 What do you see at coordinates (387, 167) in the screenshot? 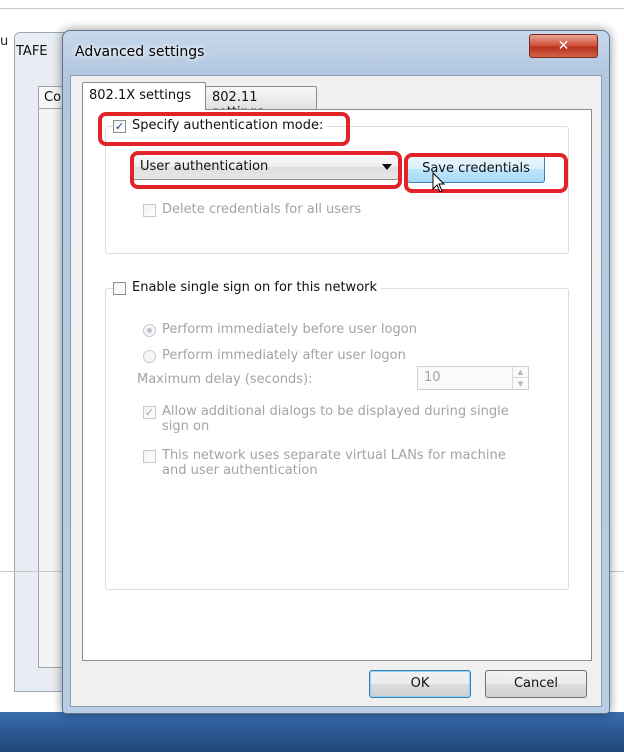
I see `dropdown-arrow-icon` at bounding box center [387, 167].